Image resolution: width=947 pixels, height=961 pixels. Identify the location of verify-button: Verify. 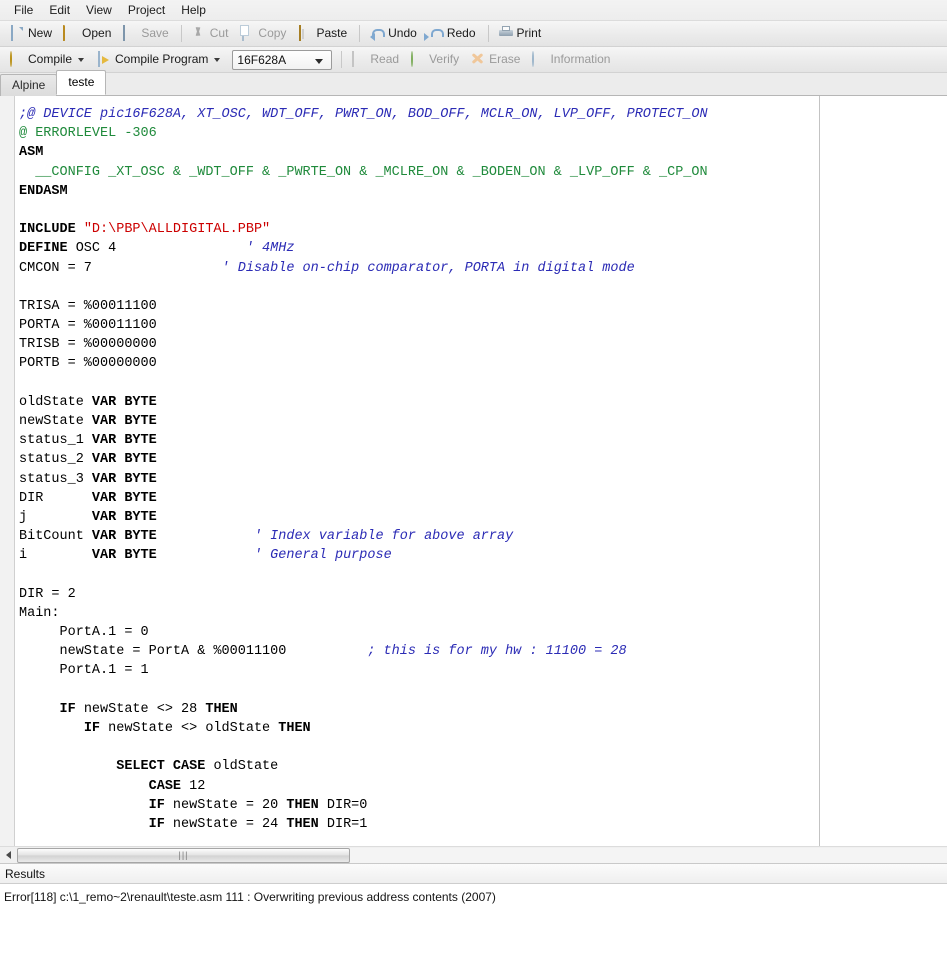
(436, 59).